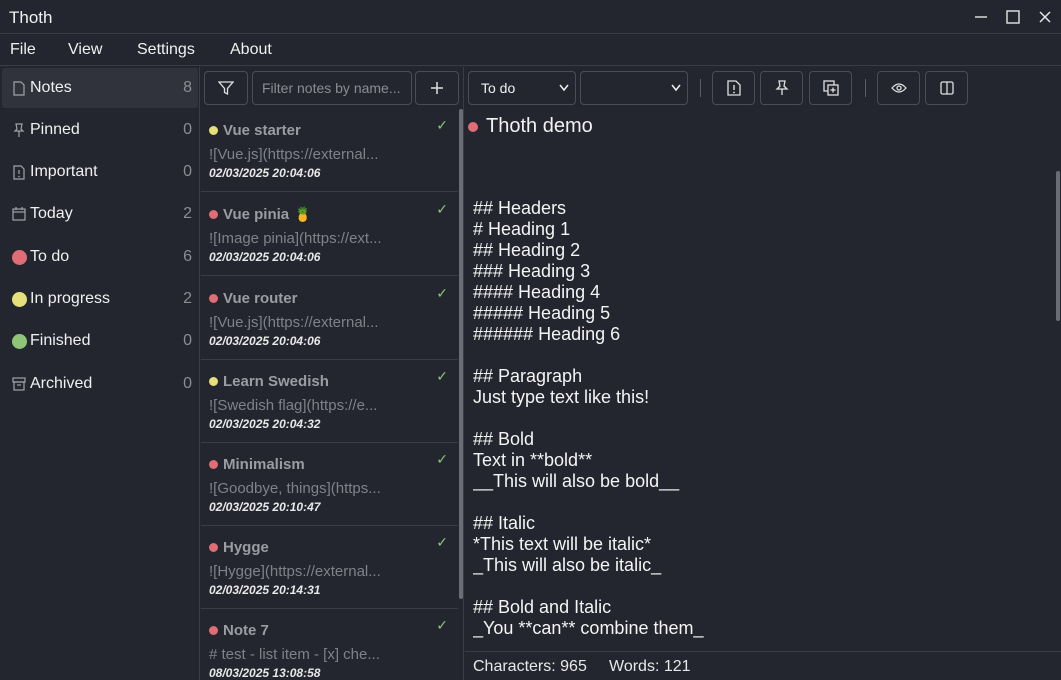  Describe the element at coordinates (70, 298) in the screenshot. I see `sidebar-item-label: In progress` at that location.